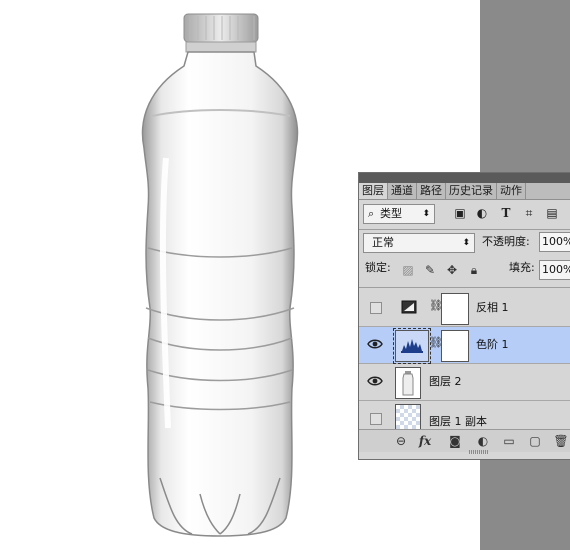 The width and height of the screenshot is (570, 550). Describe the element at coordinates (409, 307) in the screenshot. I see `invert-adjustment-icon` at that location.